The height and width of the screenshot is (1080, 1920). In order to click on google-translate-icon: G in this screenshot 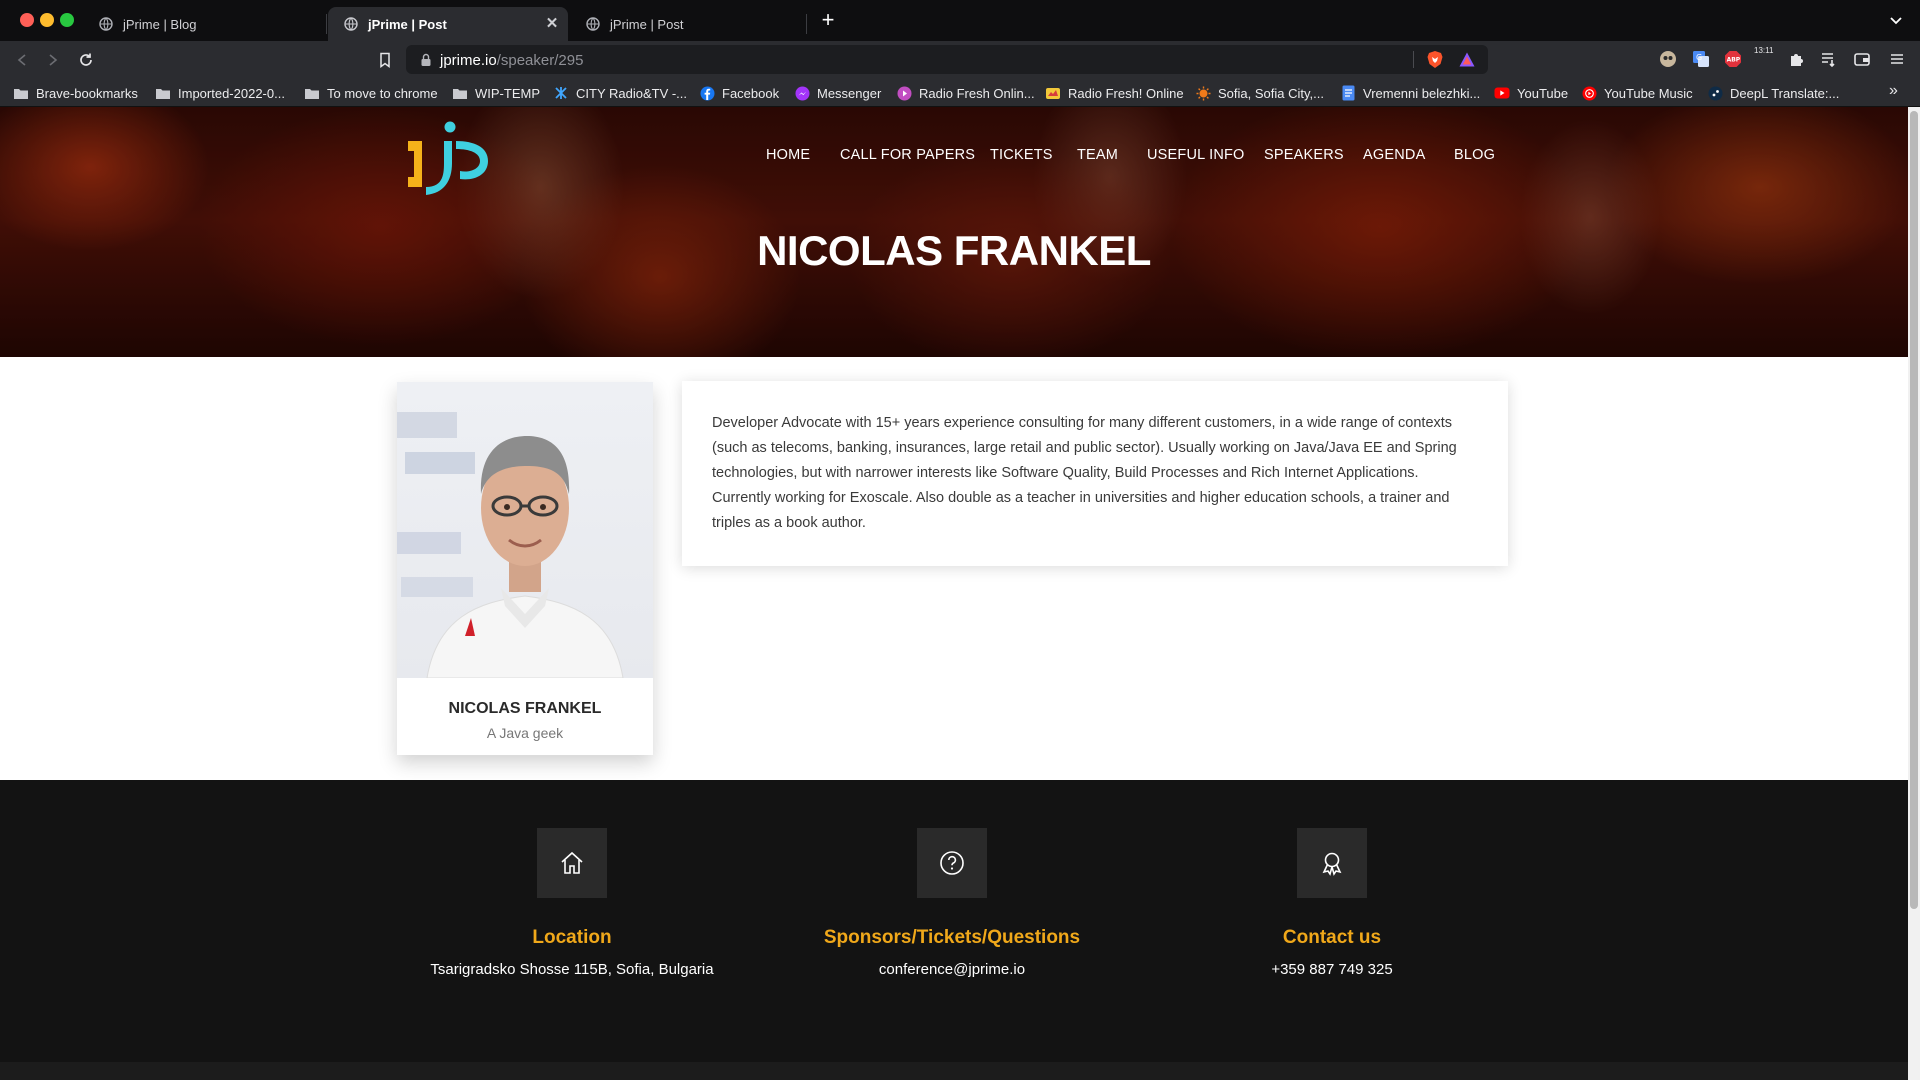, I will do `click(1701, 59)`.